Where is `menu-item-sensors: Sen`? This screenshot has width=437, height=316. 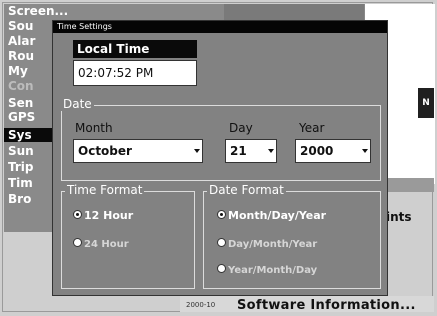 menu-item-sensors: Sen is located at coordinates (20, 103).